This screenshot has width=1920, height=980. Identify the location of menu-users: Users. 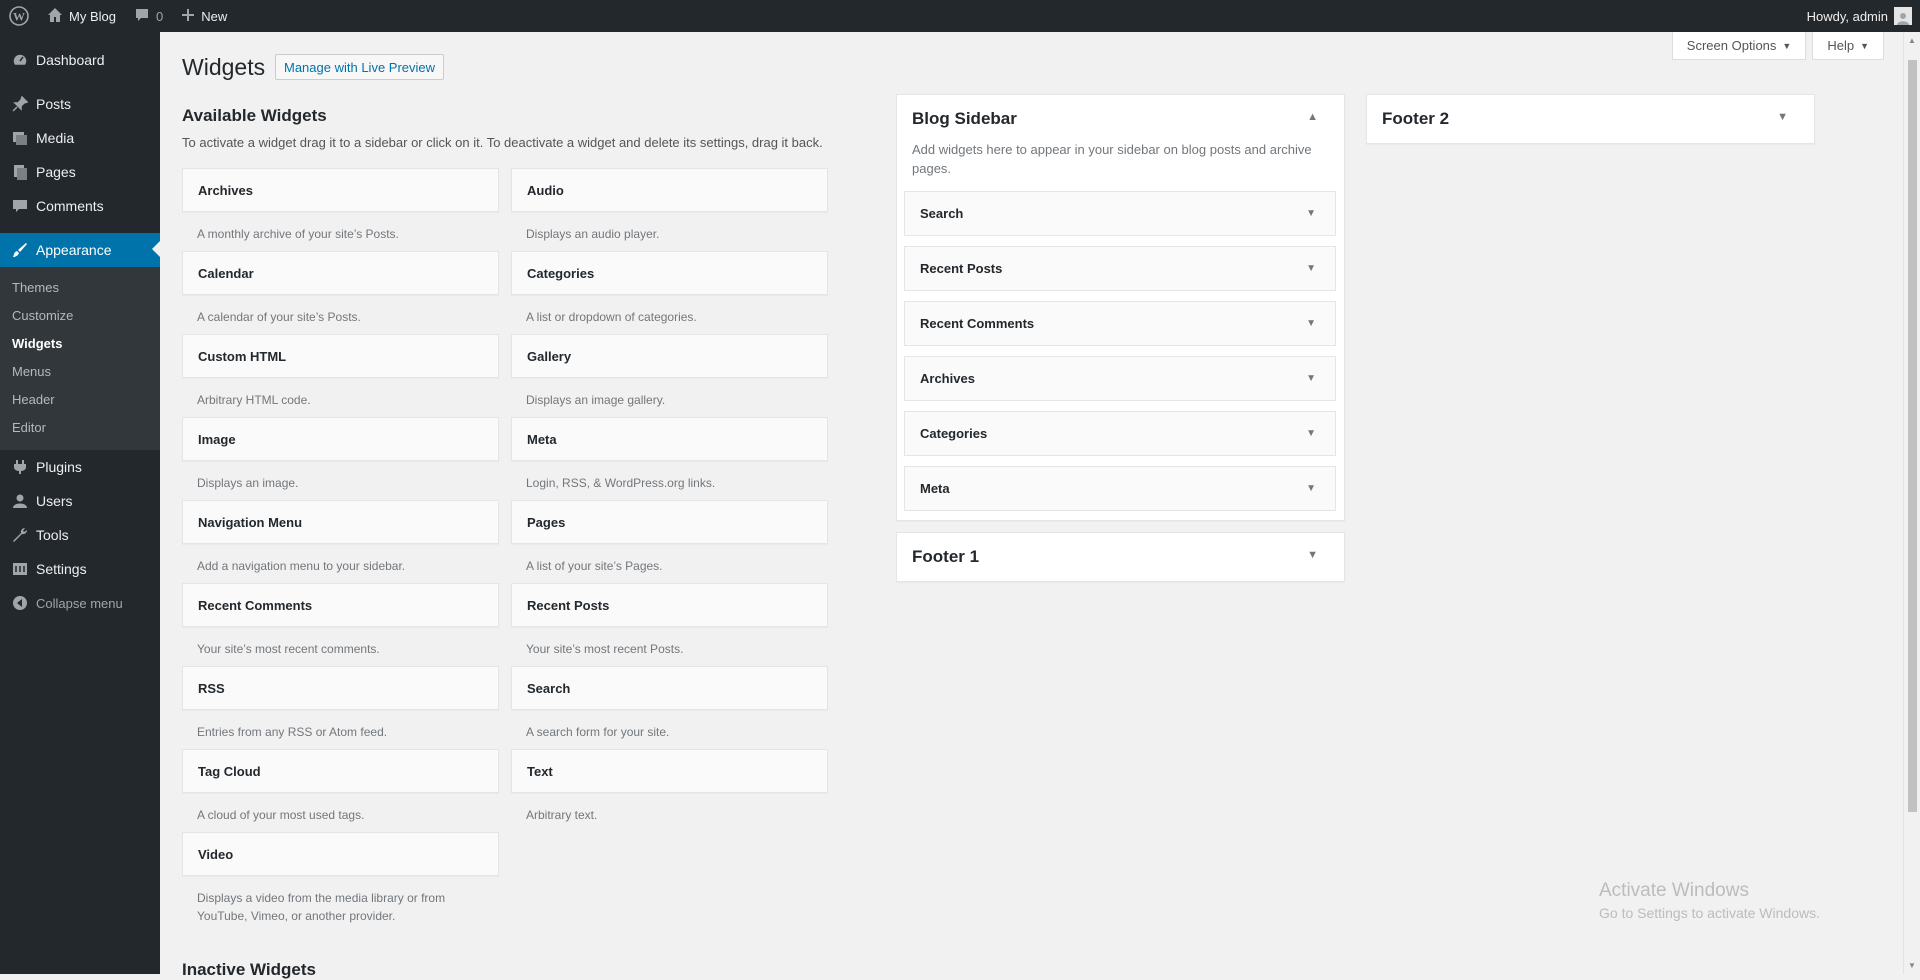
(80, 501).